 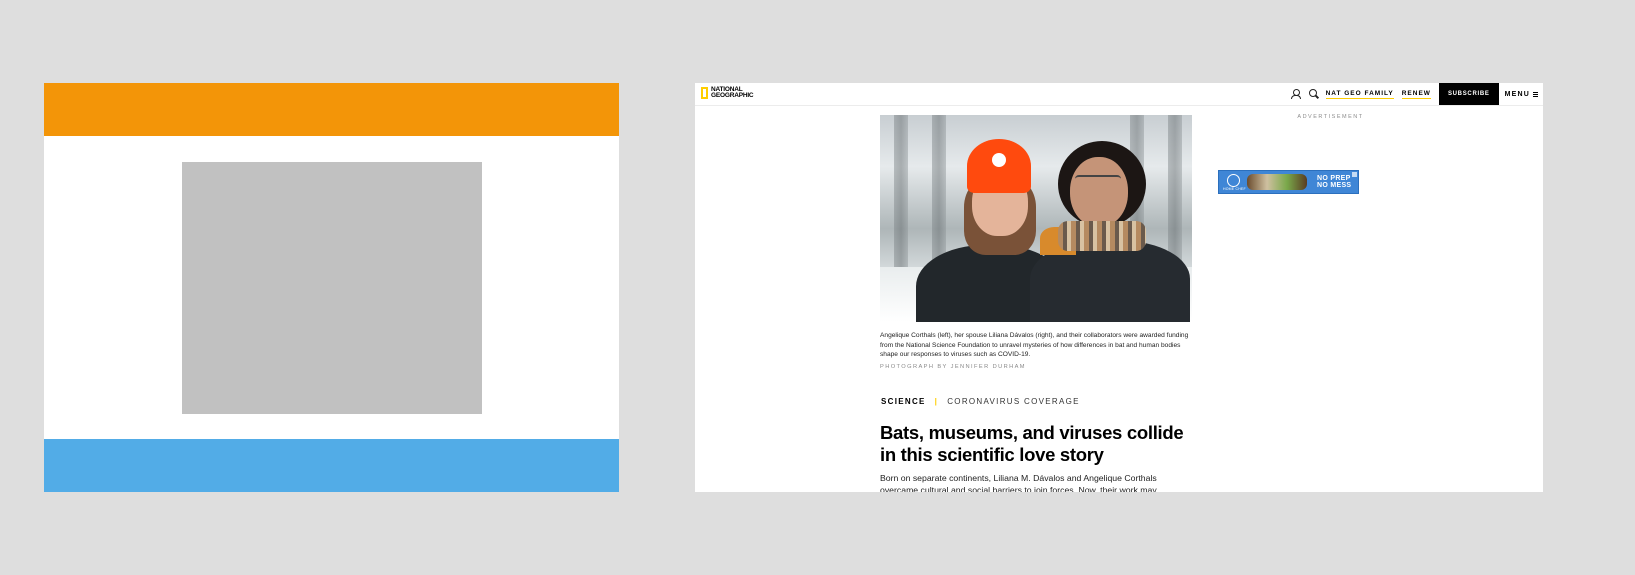 I want to click on kicker-section-link: SCIENCE, so click(x=903, y=401).